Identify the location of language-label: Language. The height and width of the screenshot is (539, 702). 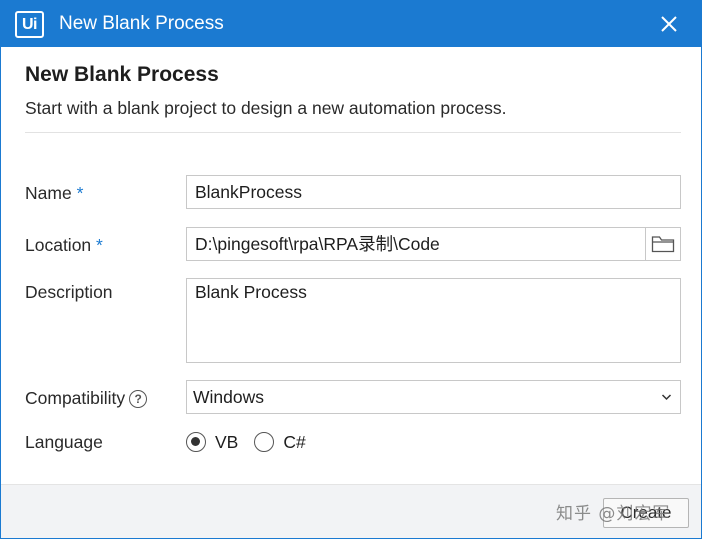
(64, 442).